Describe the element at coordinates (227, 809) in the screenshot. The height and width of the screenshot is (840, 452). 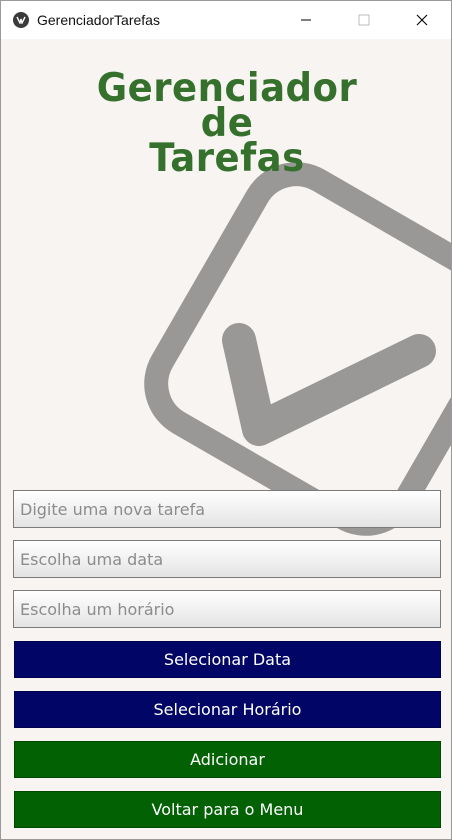
I see `back-to-menu-button: Voltar para o Menu` at that location.